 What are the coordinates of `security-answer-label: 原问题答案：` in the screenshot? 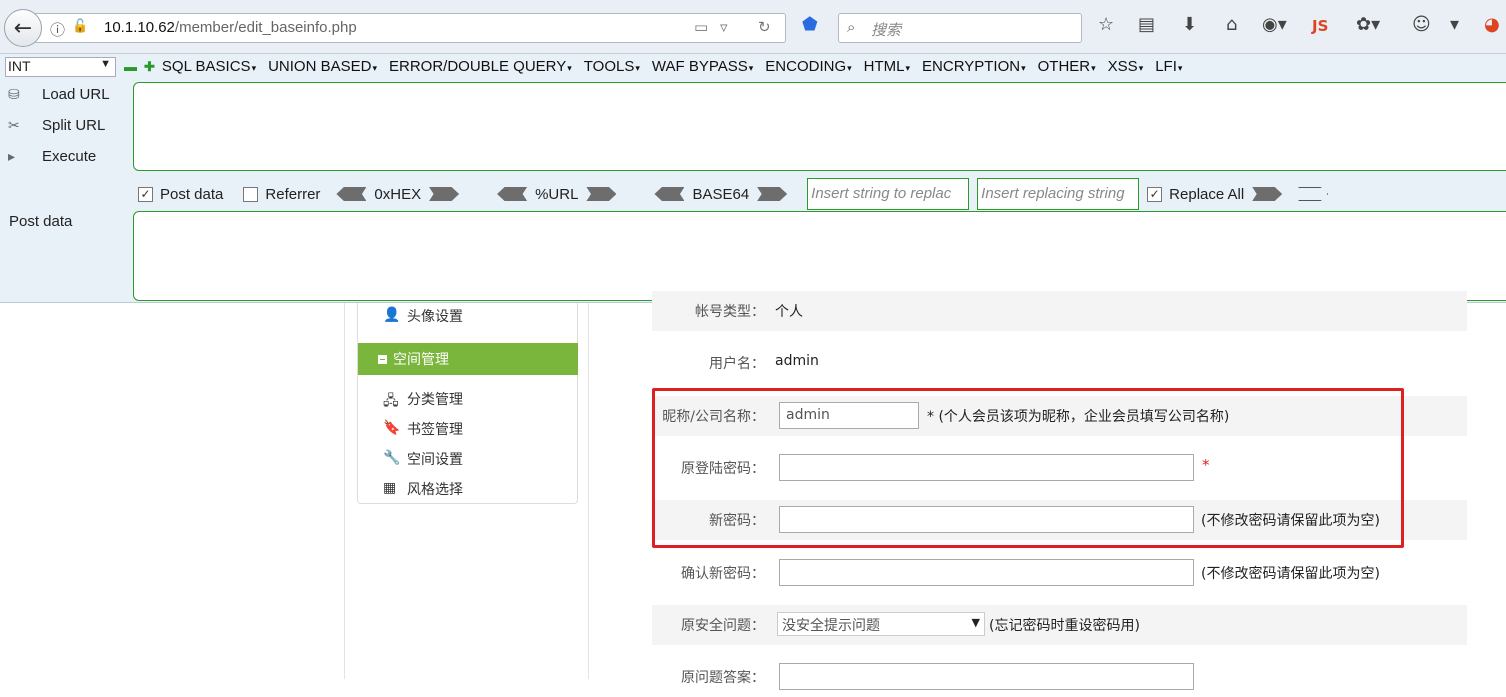 It's located at (723, 678).